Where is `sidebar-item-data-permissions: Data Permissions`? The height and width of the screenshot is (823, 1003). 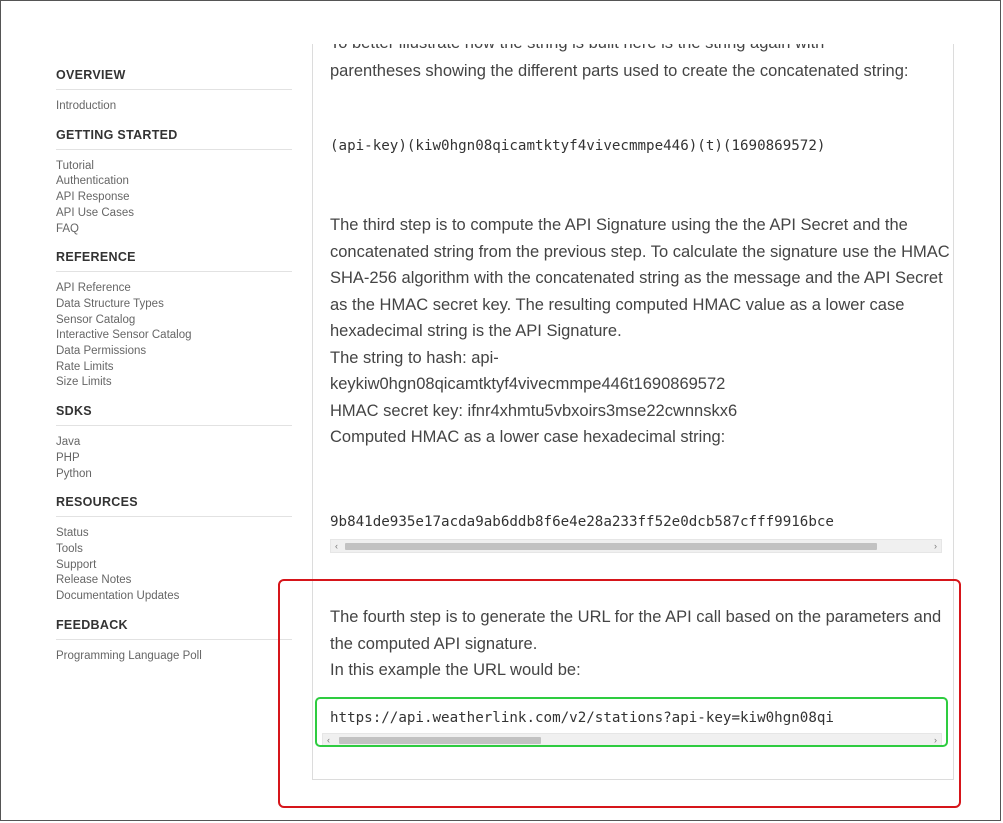
sidebar-item-data-permissions: Data Permissions is located at coordinates (176, 352).